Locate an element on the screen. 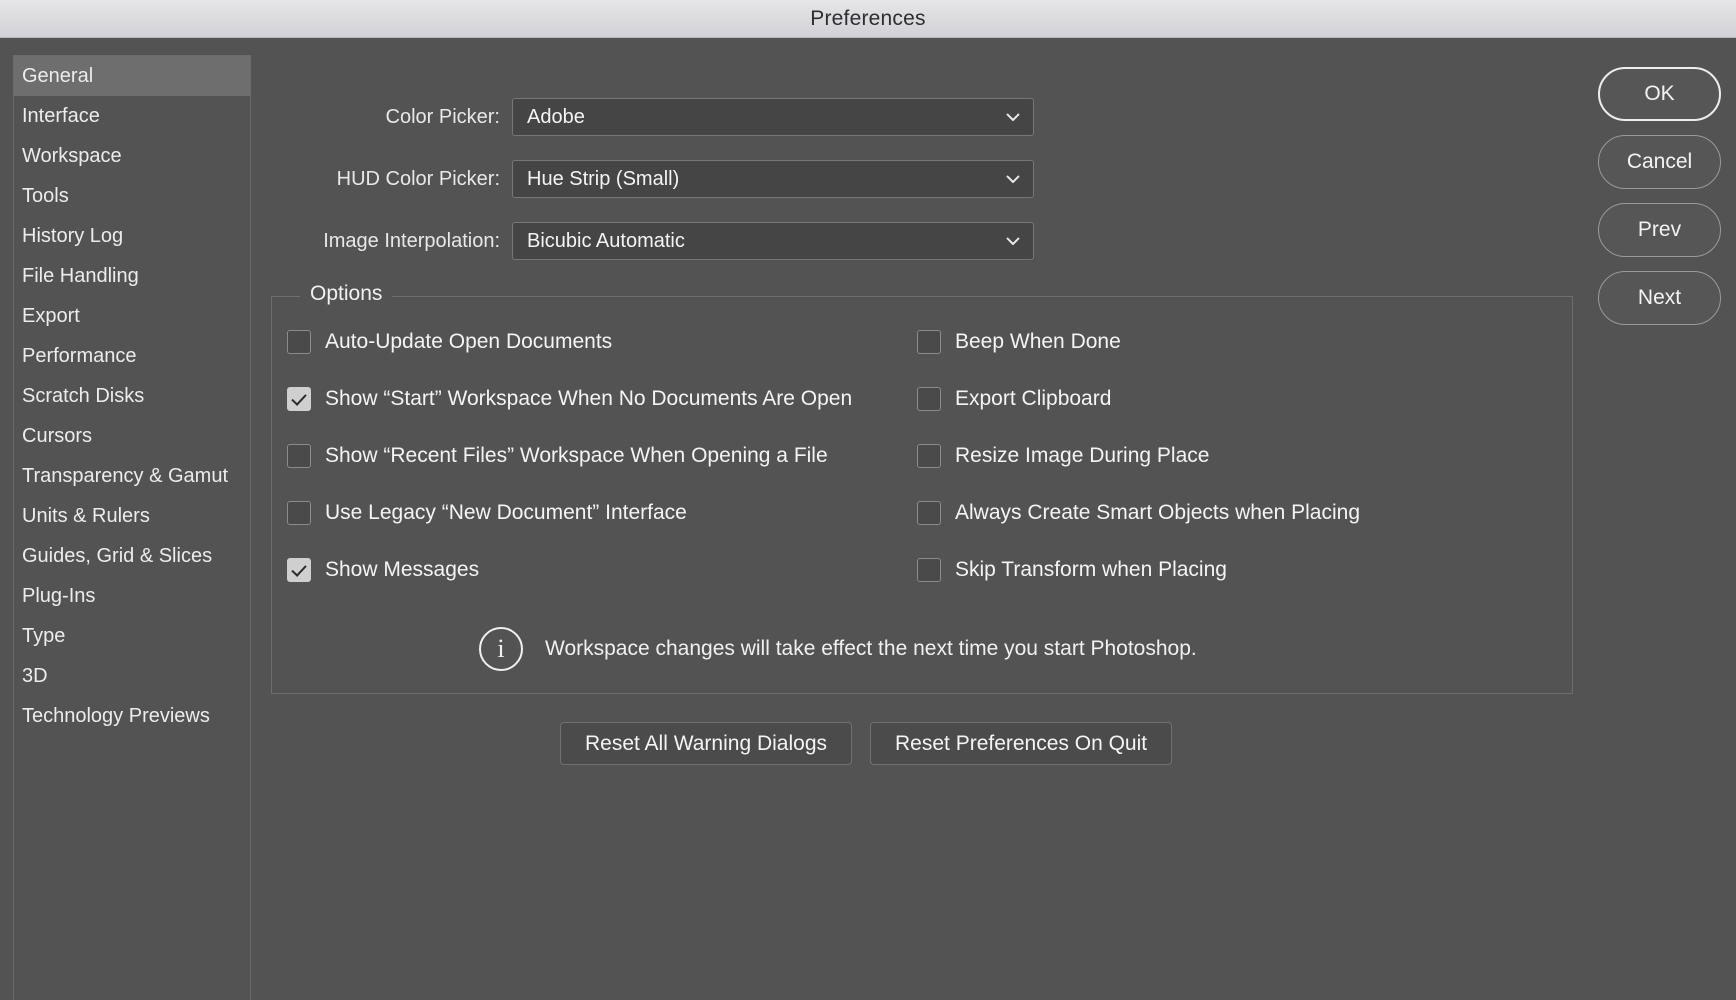 The width and height of the screenshot is (1736, 1000). reset-button-label: Reset Preferences On Quit is located at coordinates (1021, 743).